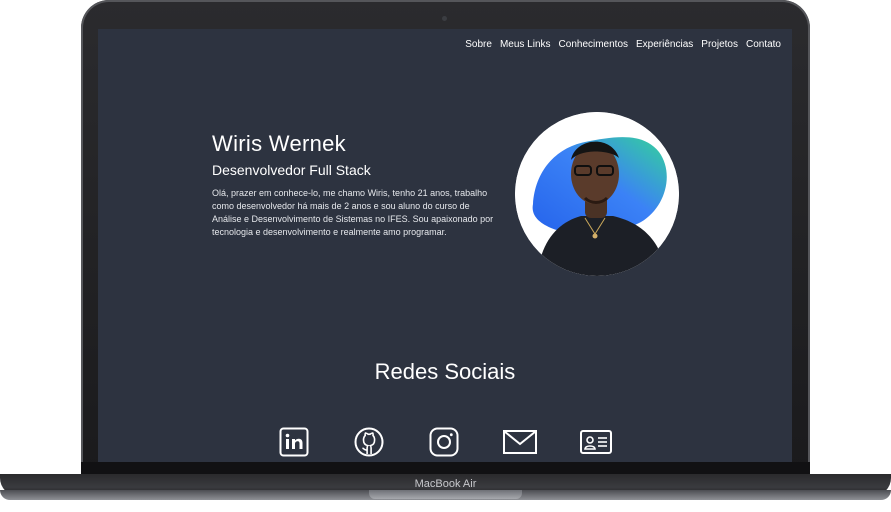  What do you see at coordinates (478, 44) in the screenshot?
I see `nav-item-sobre: Sobre` at bounding box center [478, 44].